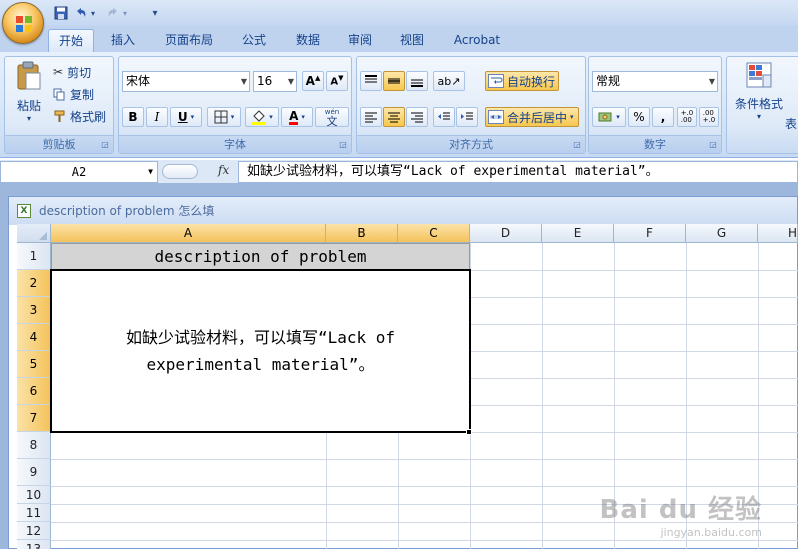 Image resolution: width=798 pixels, height=549 pixels. What do you see at coordinates (578, 233) in the screenshot?
I see `column-header-e: E` at bounding box center [578, 233].